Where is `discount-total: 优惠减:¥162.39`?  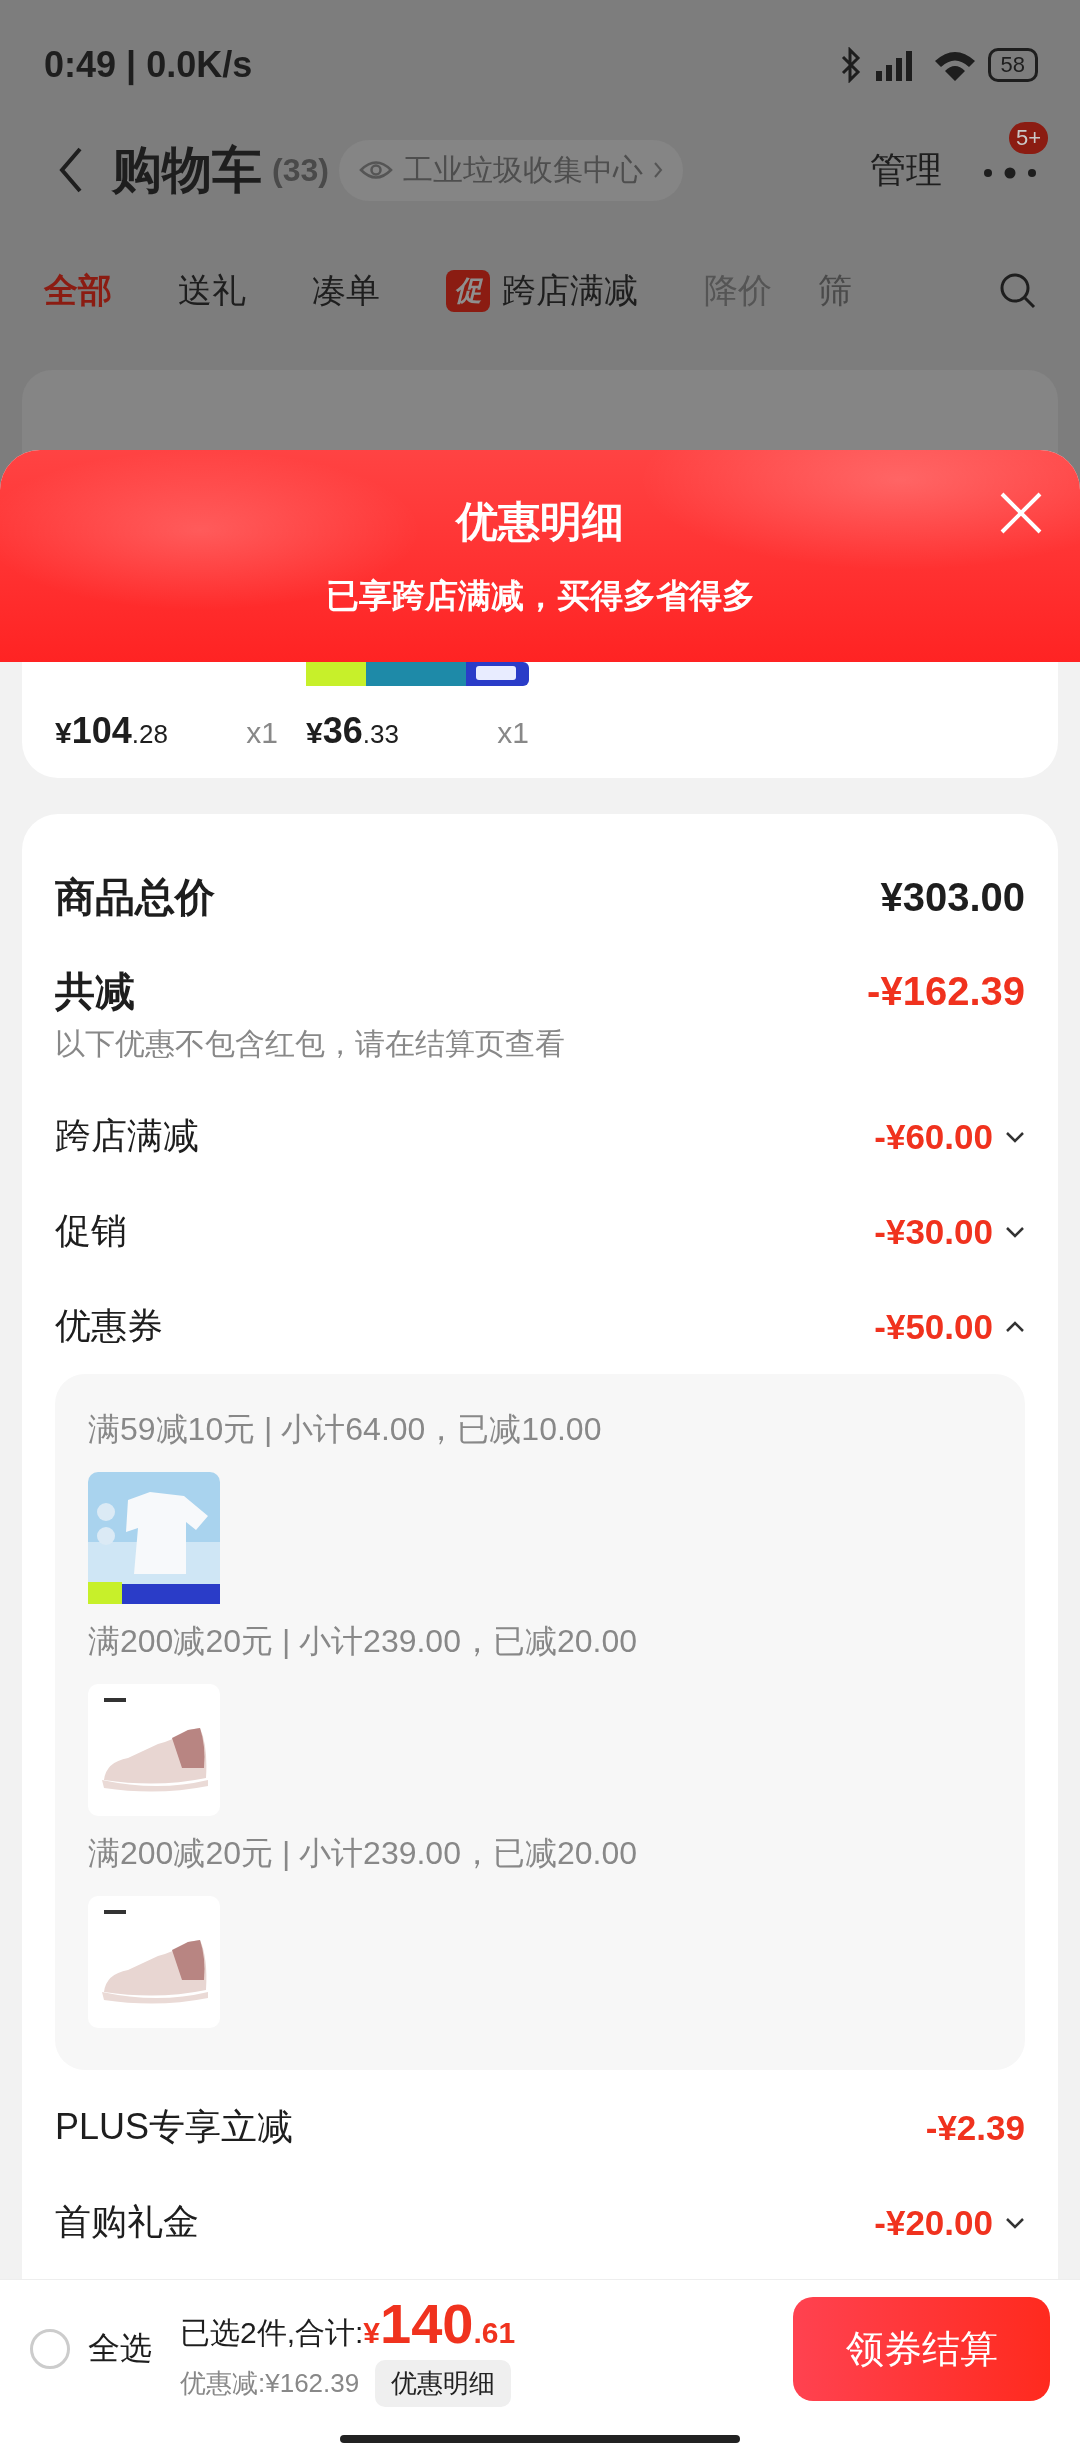
discount-total: 优惠减:¥162.39 is located at coordinates (270, 2383).